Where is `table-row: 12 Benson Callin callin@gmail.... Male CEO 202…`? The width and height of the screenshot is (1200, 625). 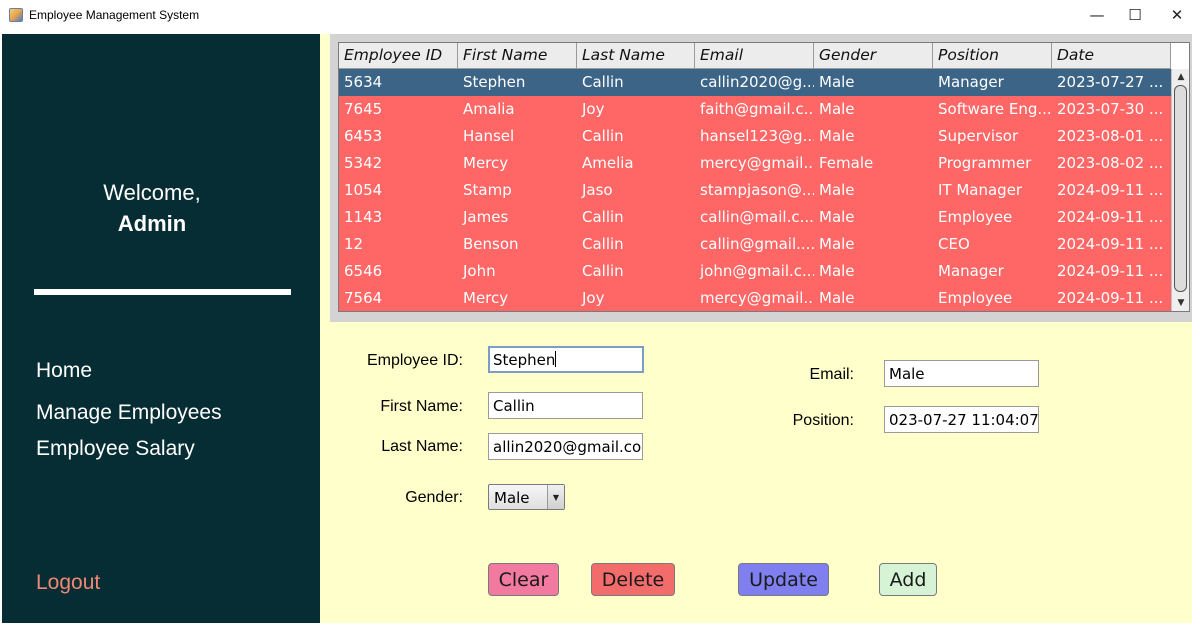 table-row: 12 Benson Callin callin@gmail.... Male CEO 202… is located at coordinates (755, 244).